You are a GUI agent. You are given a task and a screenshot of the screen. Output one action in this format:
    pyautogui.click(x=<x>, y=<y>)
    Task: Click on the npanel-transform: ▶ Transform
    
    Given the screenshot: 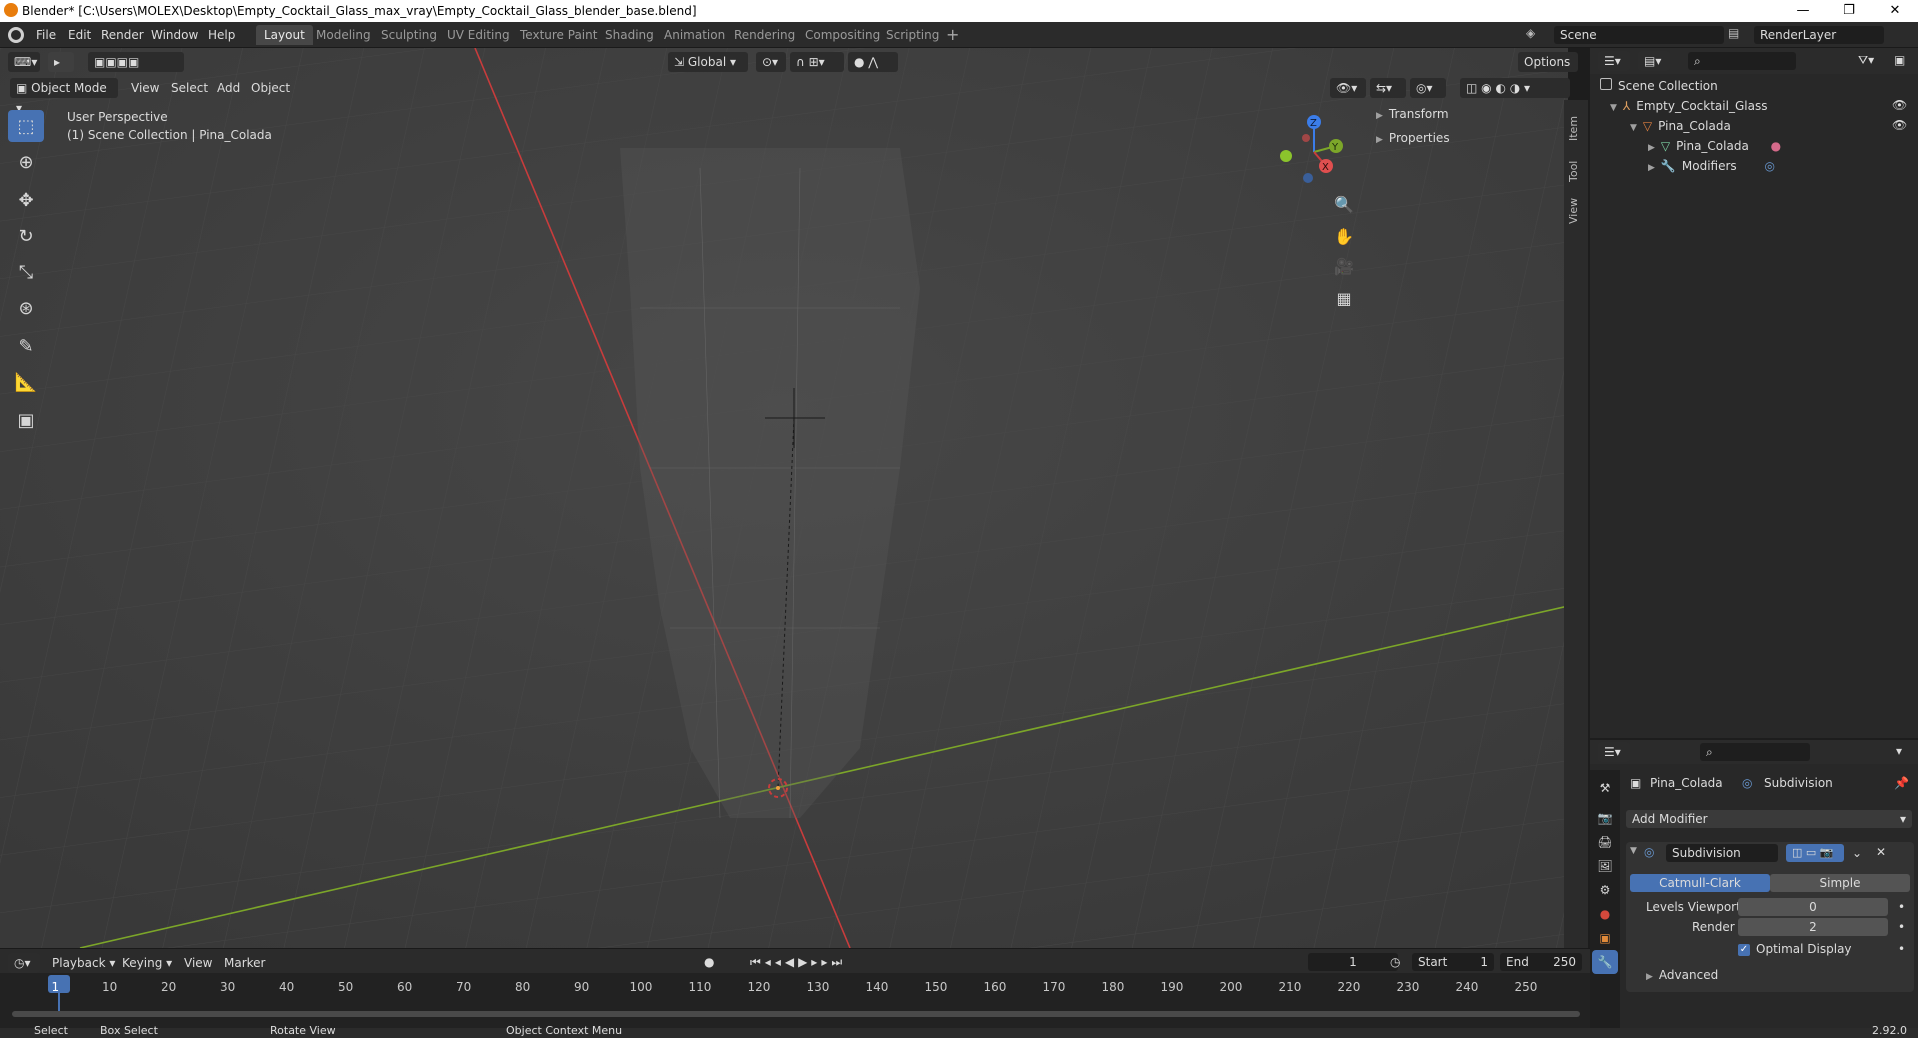 What is the action you would take?
    pyautogui.click(x=1412, y=114)
    